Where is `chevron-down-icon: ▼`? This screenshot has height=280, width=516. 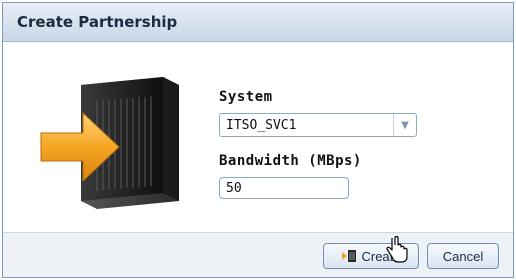 chevron-down-icon: ▼ is located at coordinates (404, 125).